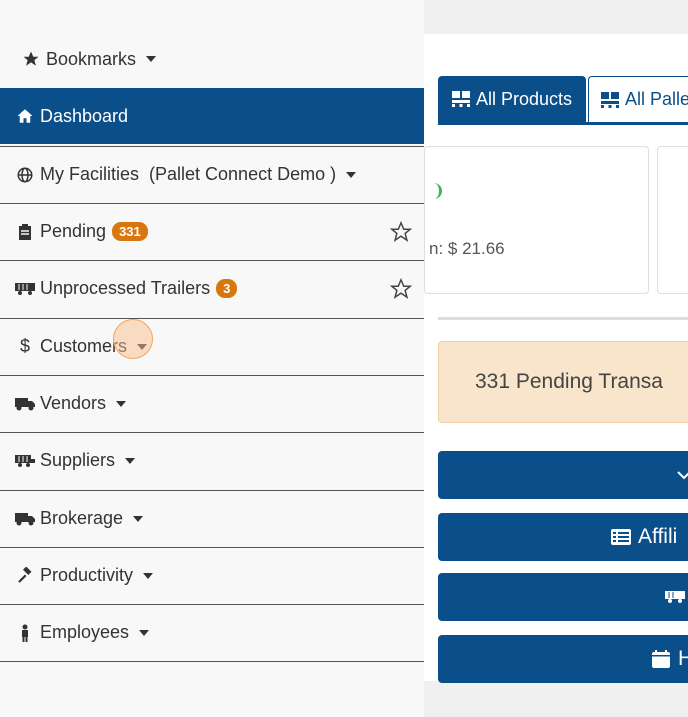 The height and width of the screenshot is (717, 688). What do you see at coordinates (212, 518) in the screenshot?
I see `sidebar-item-brokerage: Brokerage` at bounding box center [212, 518].